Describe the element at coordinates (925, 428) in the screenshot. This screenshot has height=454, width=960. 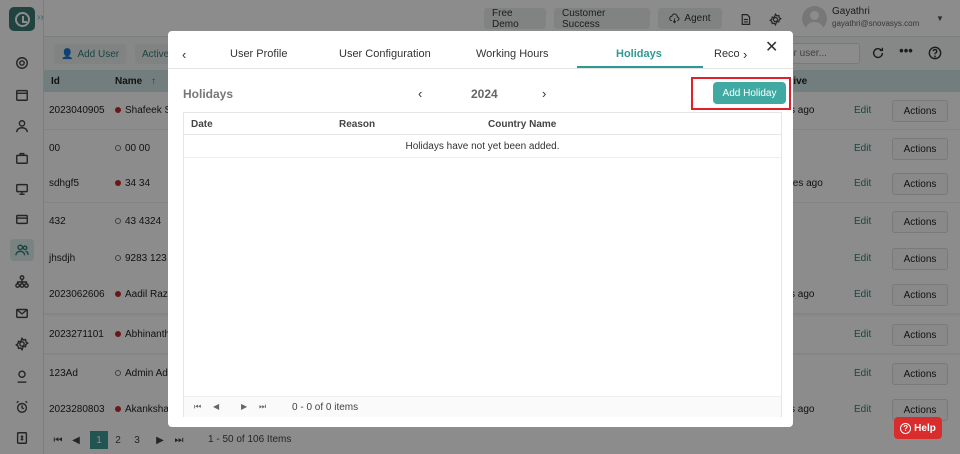
I see `help-label: Help` at that location.